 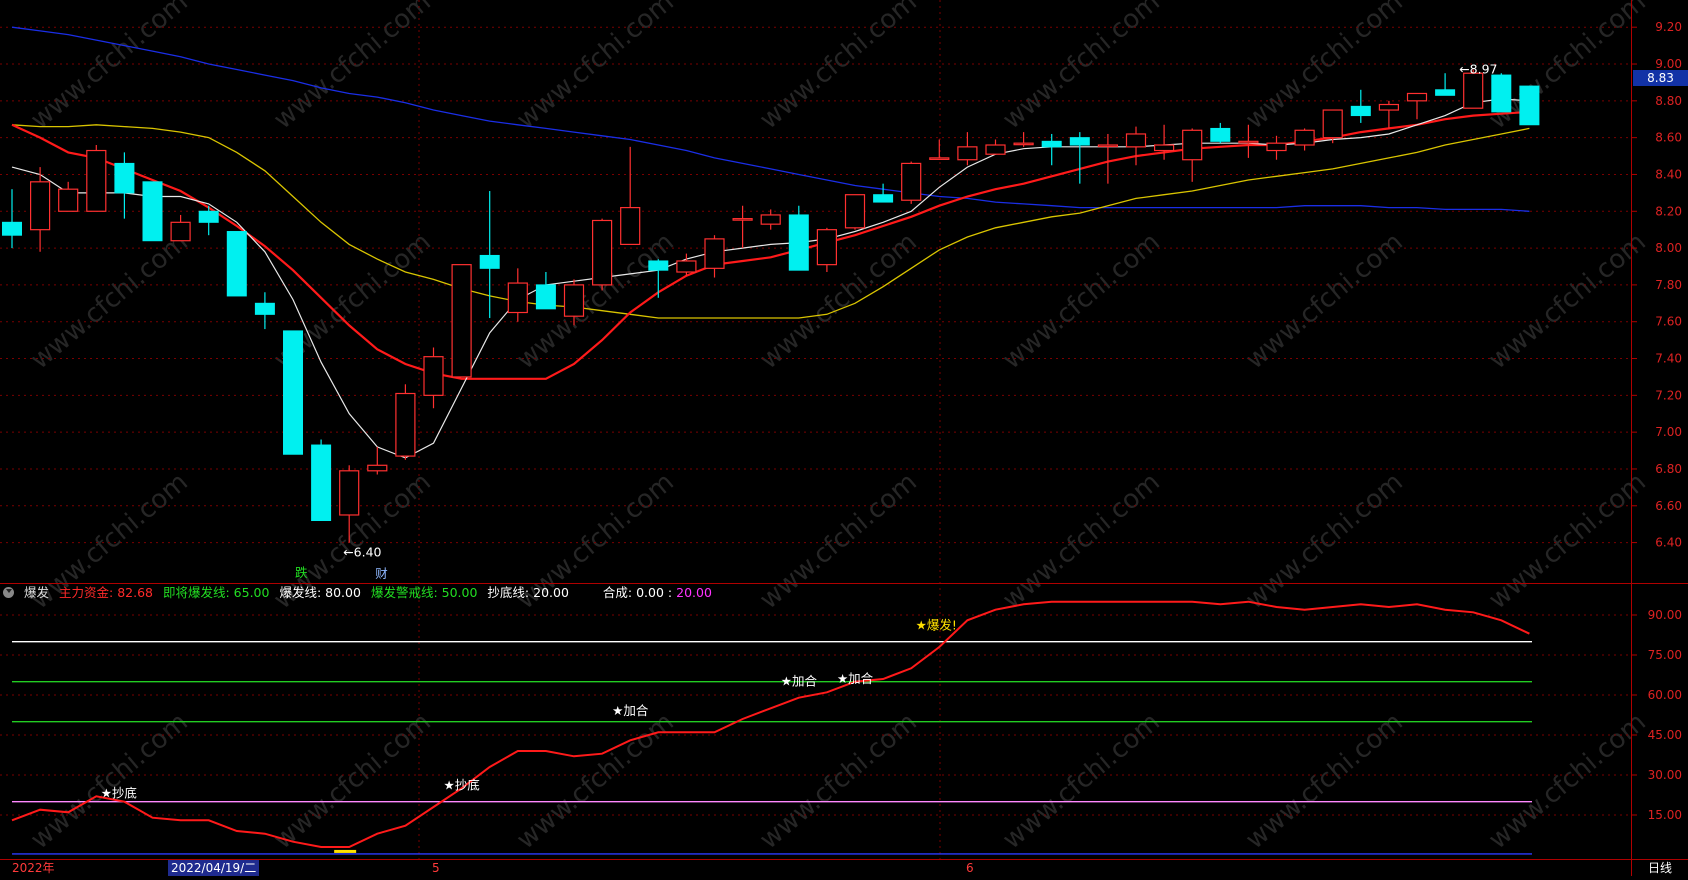 What do you see at coordinates (459, 592) in the screenshot?
I see `legend-warning-line-value: 50.00` at bounding box center [459, 592].